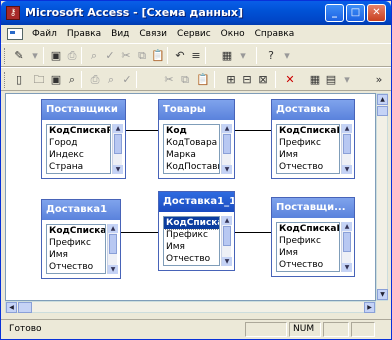 The height and width of the screenshot is (340, 392). I want to click on new-icon: ▯, so click(19, 79).